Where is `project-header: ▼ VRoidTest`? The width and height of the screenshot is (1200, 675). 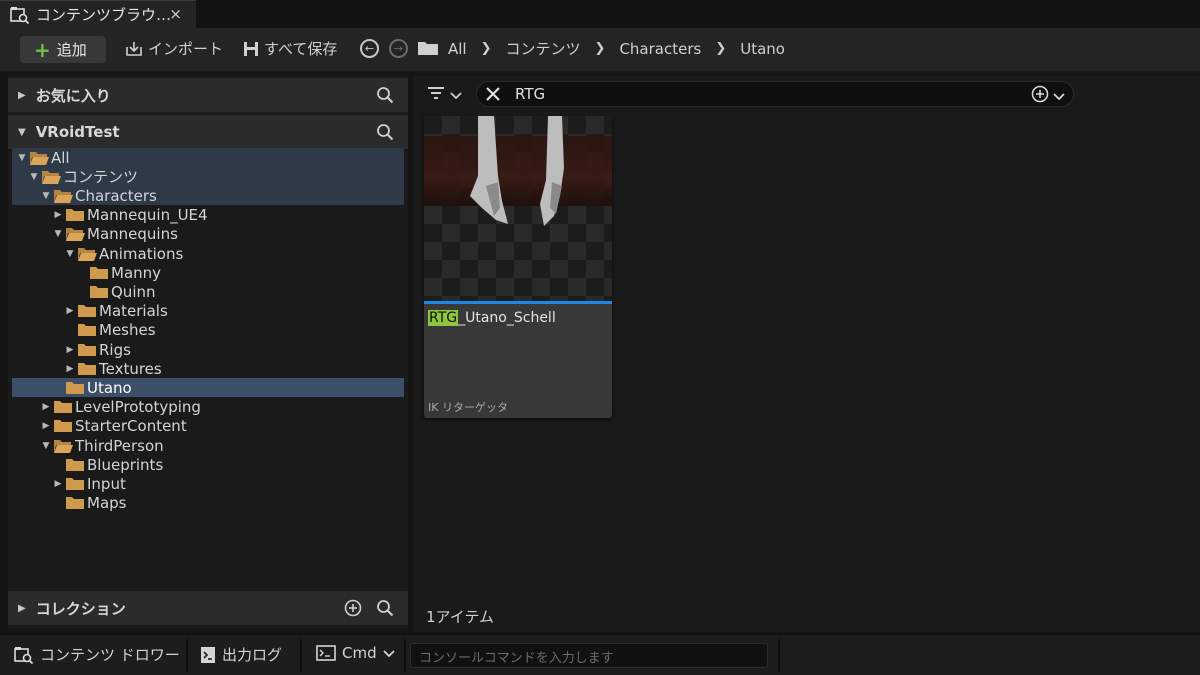 project-header: ▼ VRoidTest is located at coordinates (208, 132).